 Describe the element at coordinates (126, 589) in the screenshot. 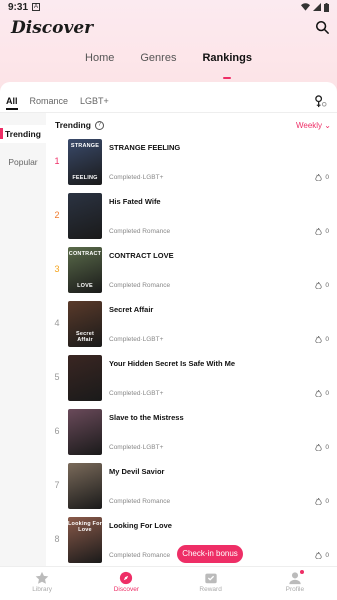

I see `nav-label-discover: Discover` at that location.